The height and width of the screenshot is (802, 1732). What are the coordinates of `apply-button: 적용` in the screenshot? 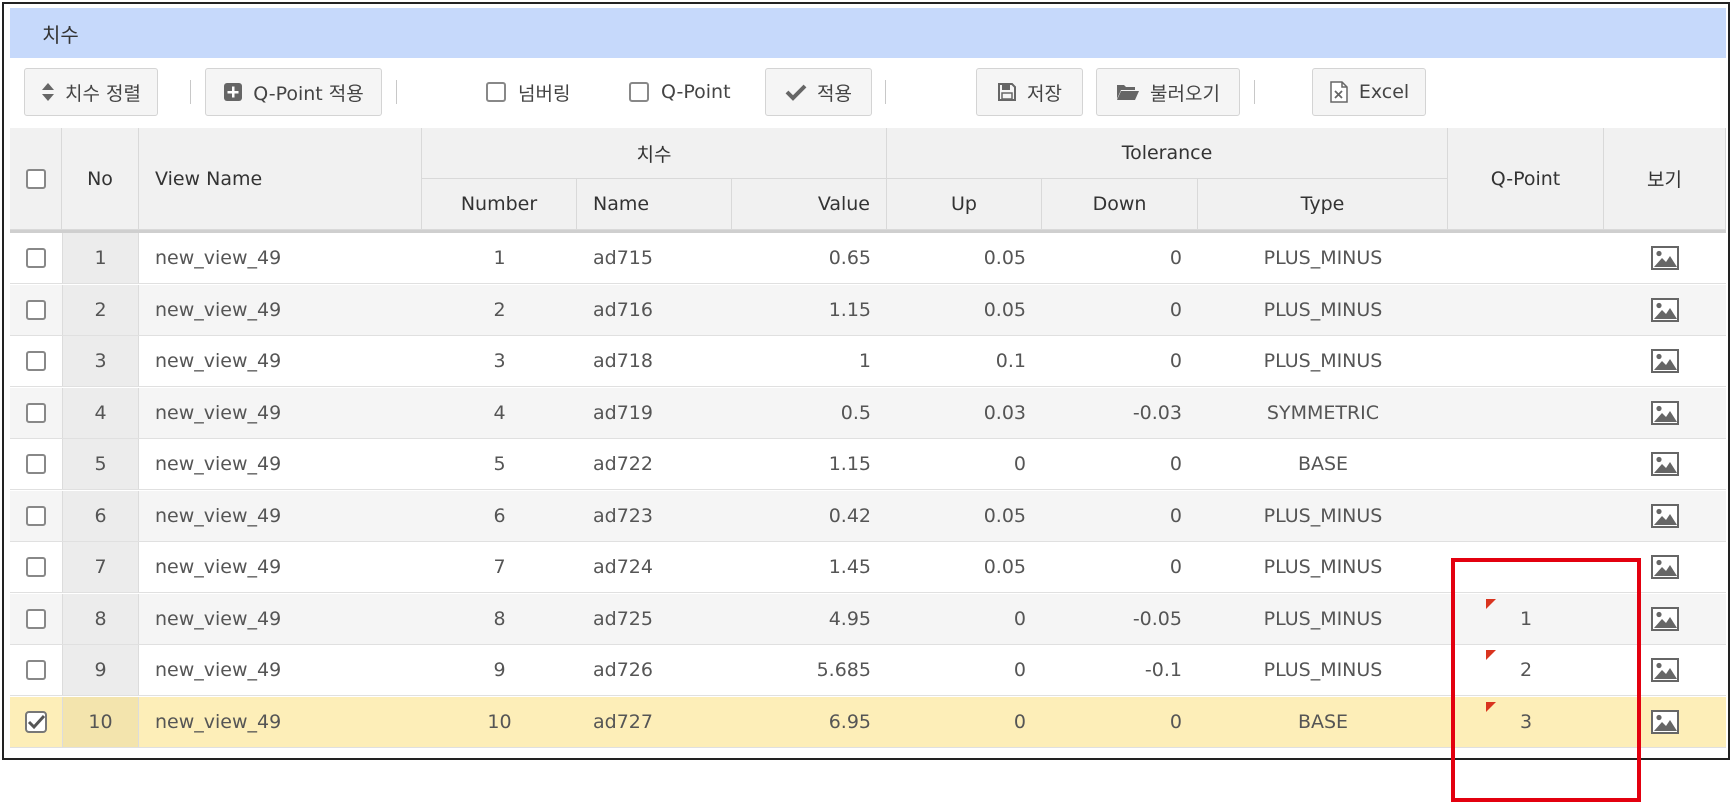 It's located at (818, 92).